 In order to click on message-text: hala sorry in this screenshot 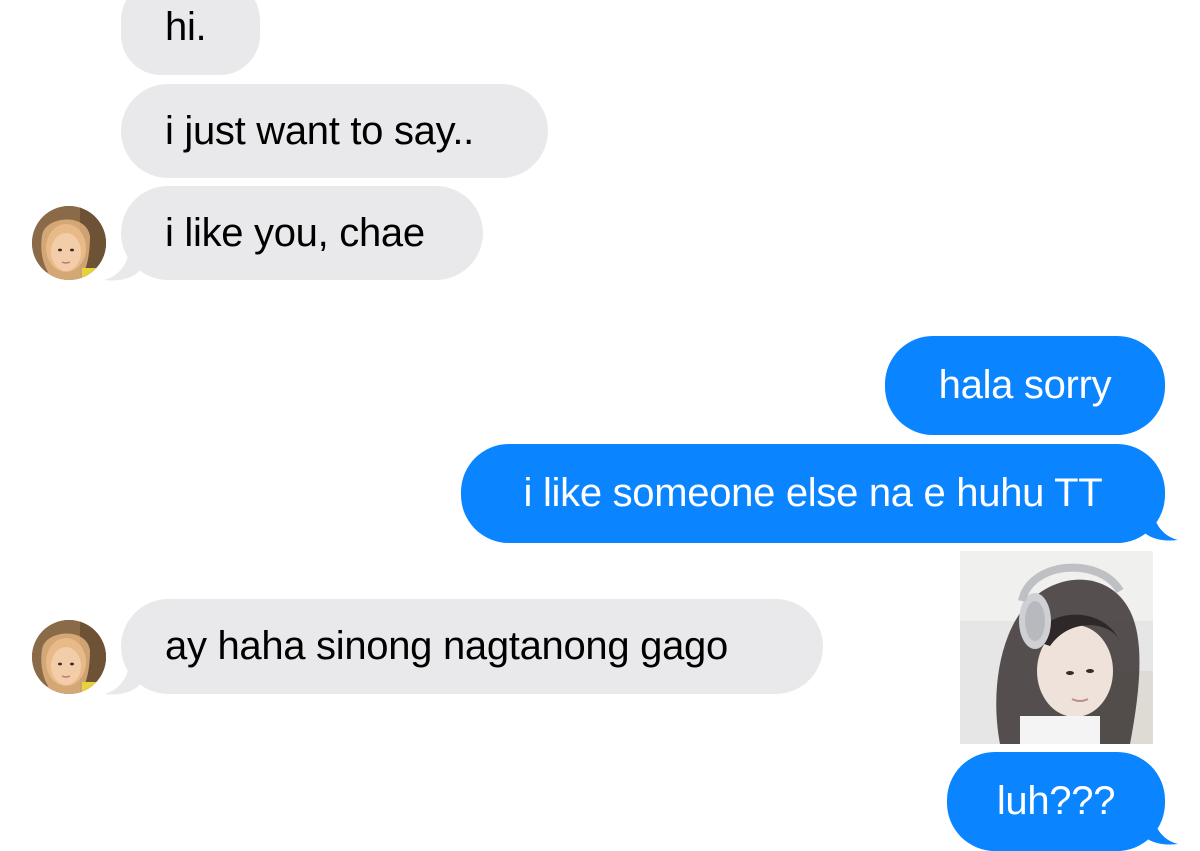, I will do `click(1025, 385)`.